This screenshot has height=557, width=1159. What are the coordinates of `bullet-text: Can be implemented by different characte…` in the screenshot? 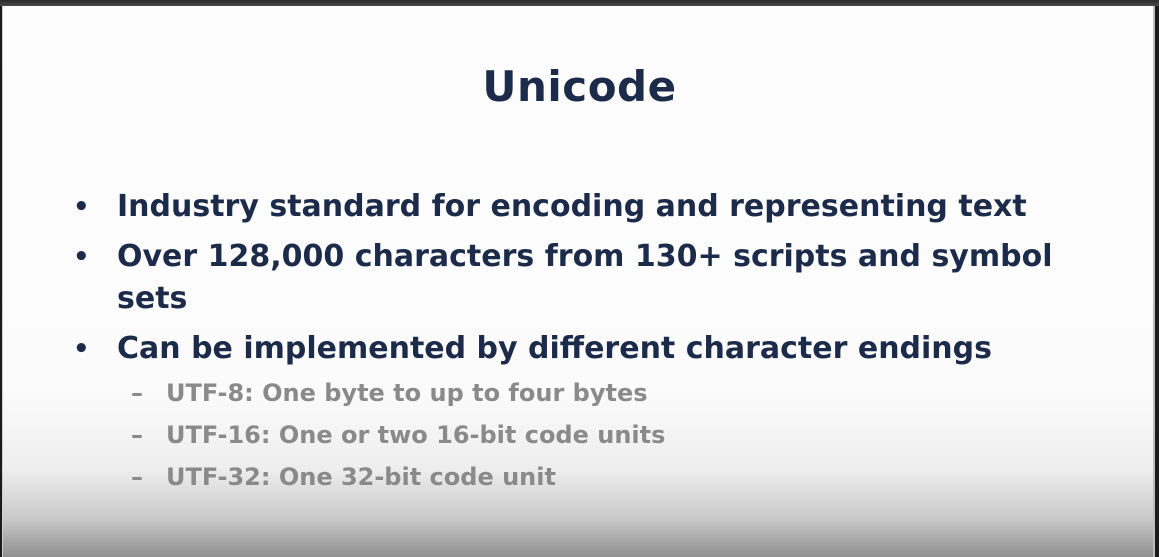 It's located at (554, 348).